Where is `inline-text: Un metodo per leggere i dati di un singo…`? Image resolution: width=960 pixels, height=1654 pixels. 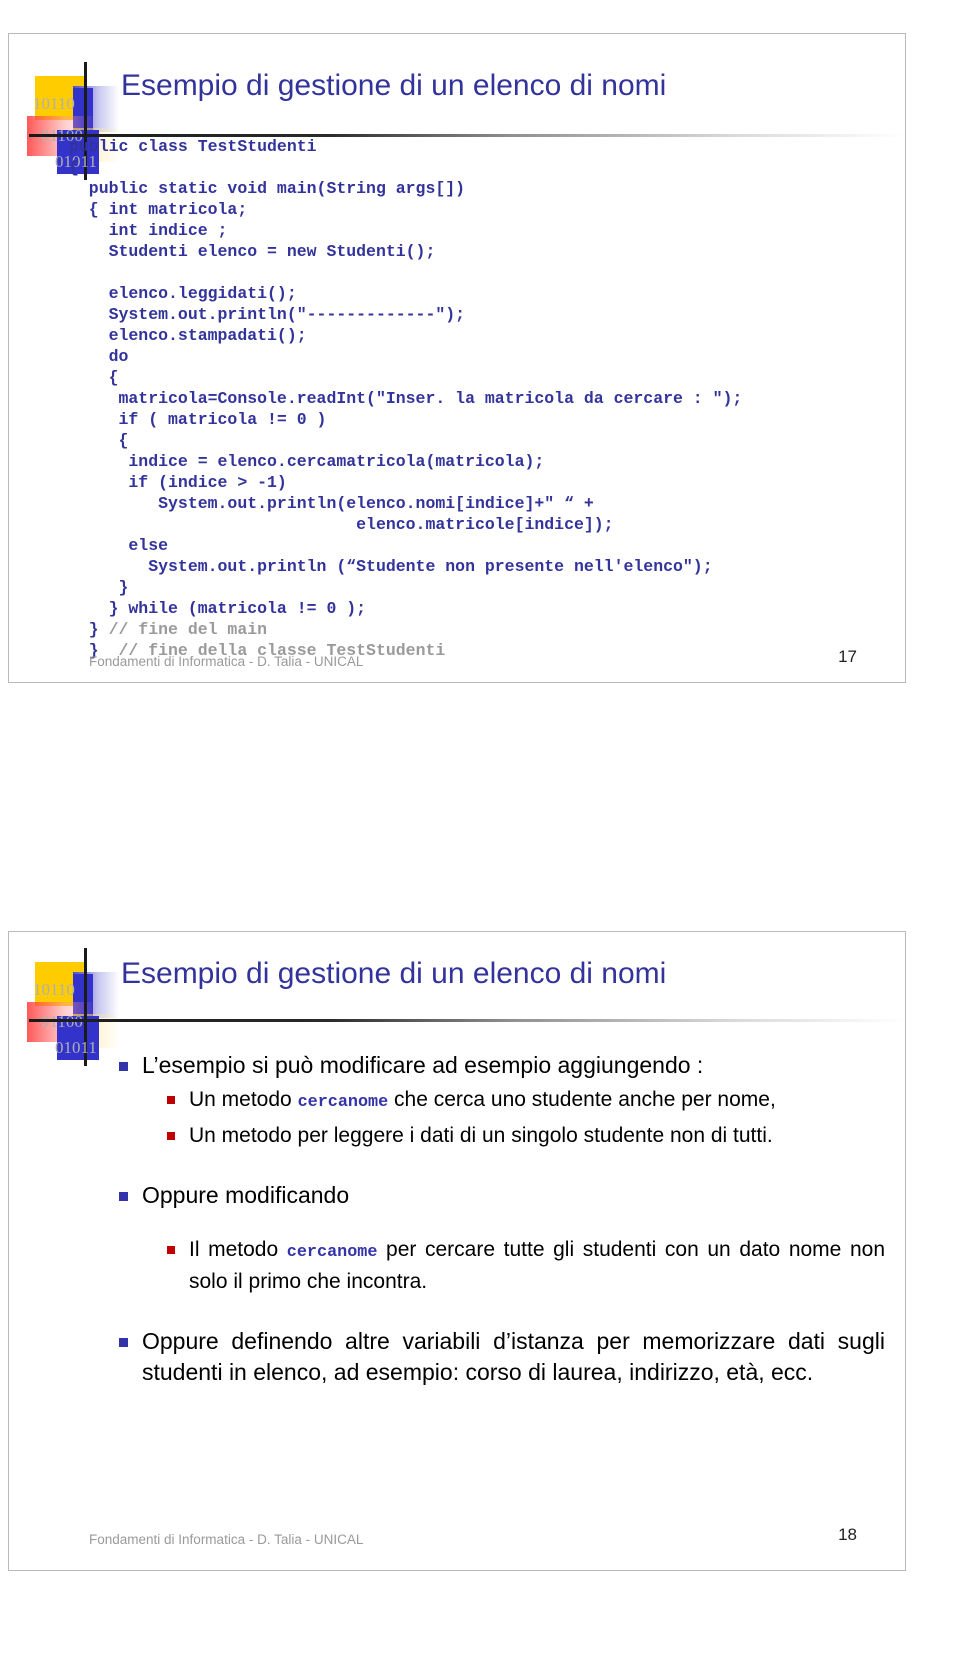 inline-text: Un metodo per leggere i dati di un singo… is located at coordinates (481, 1135).